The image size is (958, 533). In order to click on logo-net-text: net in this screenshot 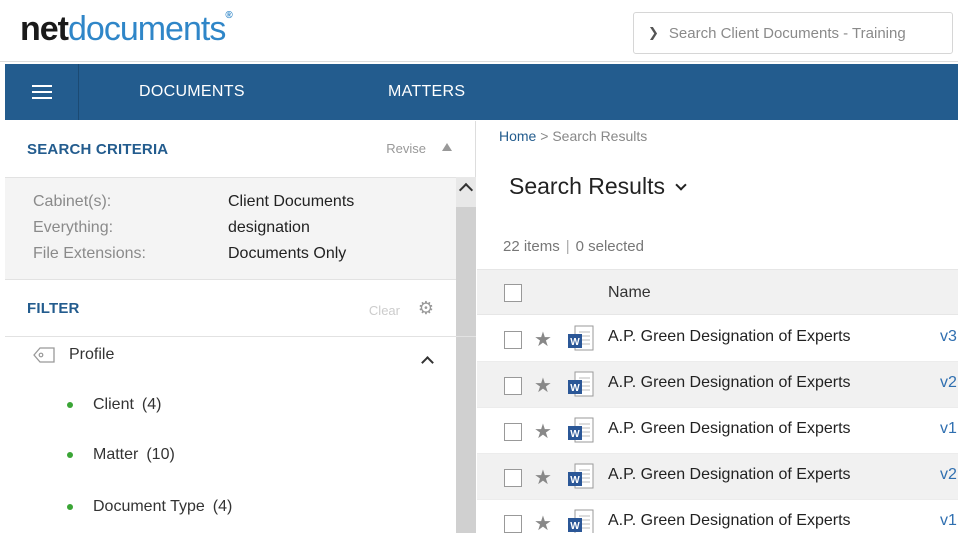, I will do `click(44, 29)`.